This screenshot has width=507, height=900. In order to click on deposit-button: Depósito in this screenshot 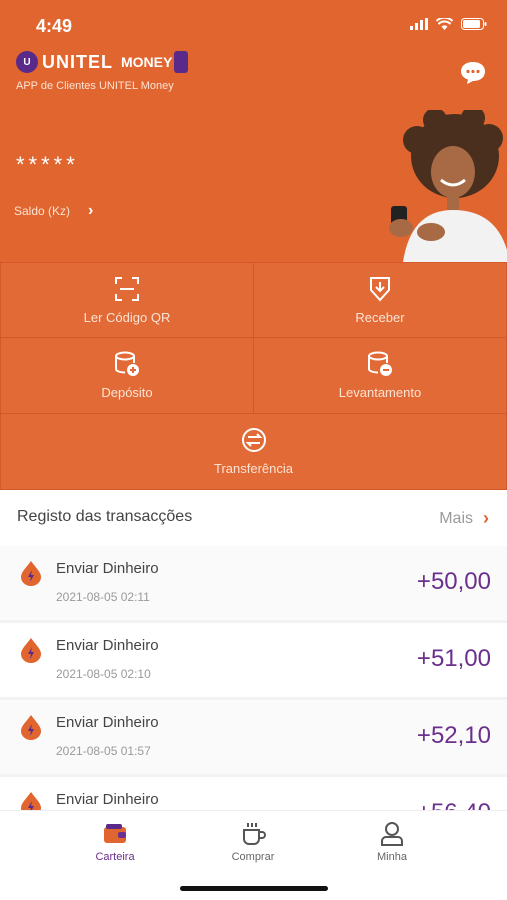, I will do `click(127, 375)`.